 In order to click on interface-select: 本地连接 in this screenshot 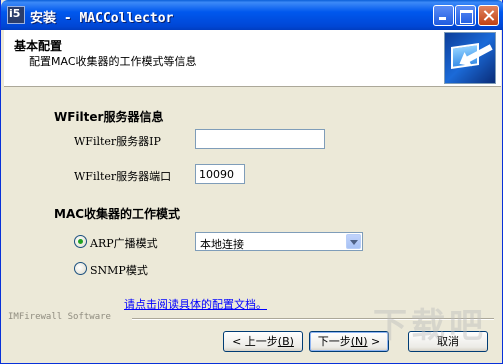, I will do `click(279, 241)`.